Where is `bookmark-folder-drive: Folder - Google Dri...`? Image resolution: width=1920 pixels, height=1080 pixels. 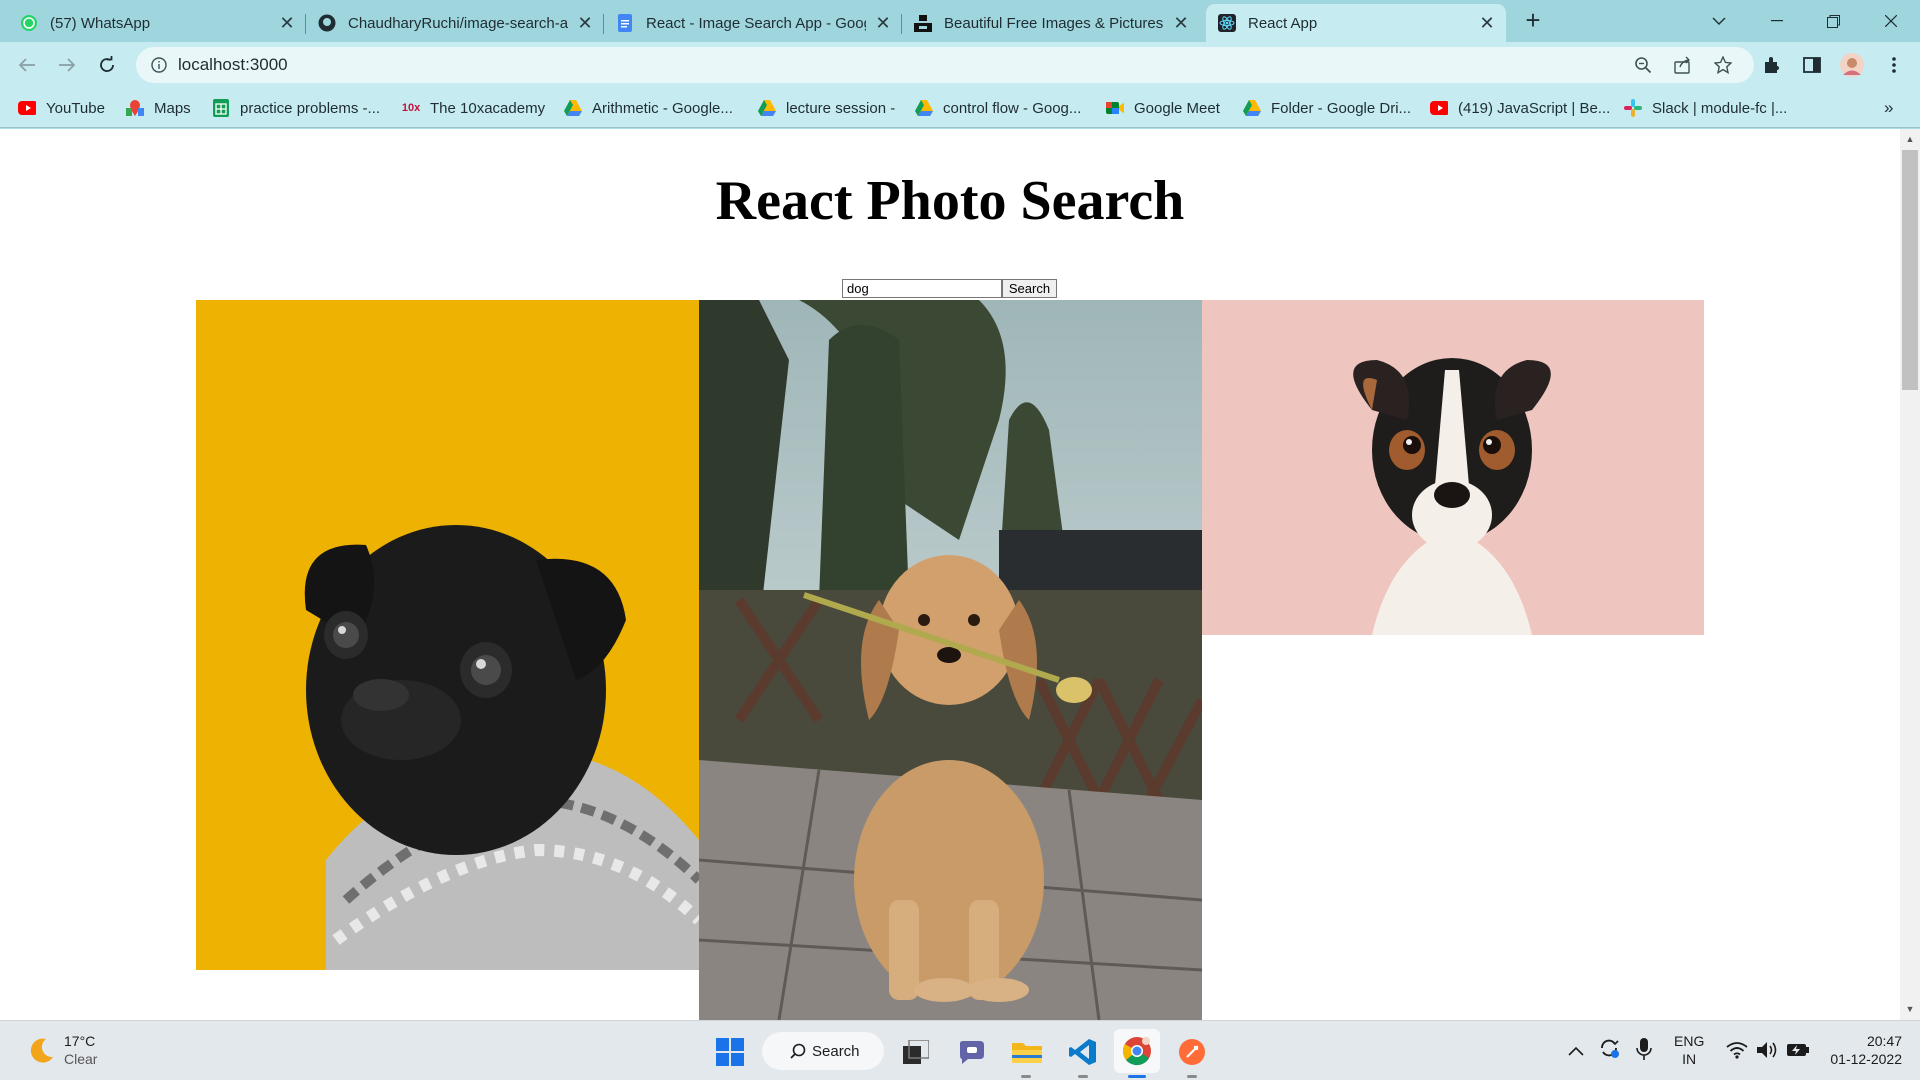
bookmark-folder-drive: Folder - Google Dri... is located at coordinates (1327, 108).